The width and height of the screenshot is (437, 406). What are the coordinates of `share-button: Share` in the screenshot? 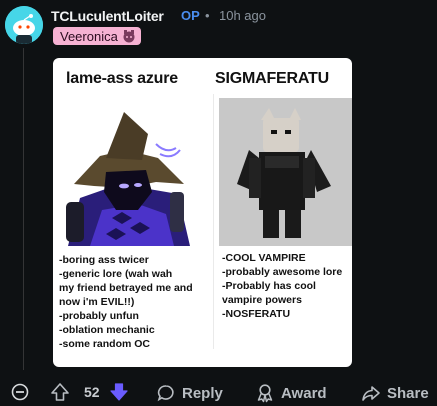 It's located at (395, 393).